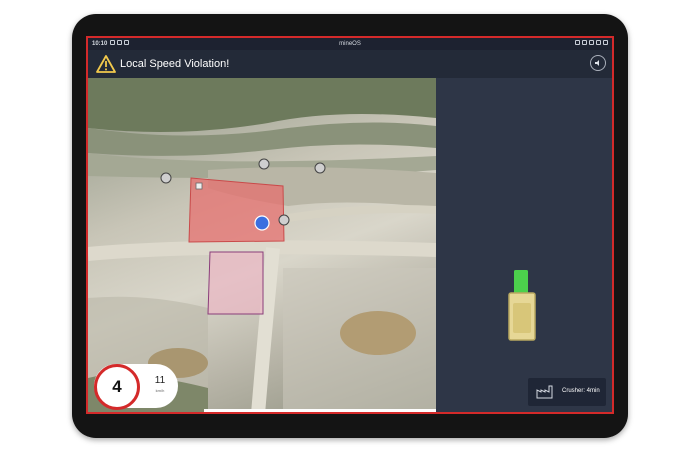  What do you see at coordinates (584, 42) in the screenshot?
I see `screen-icon` at bounding box center [584, 42].